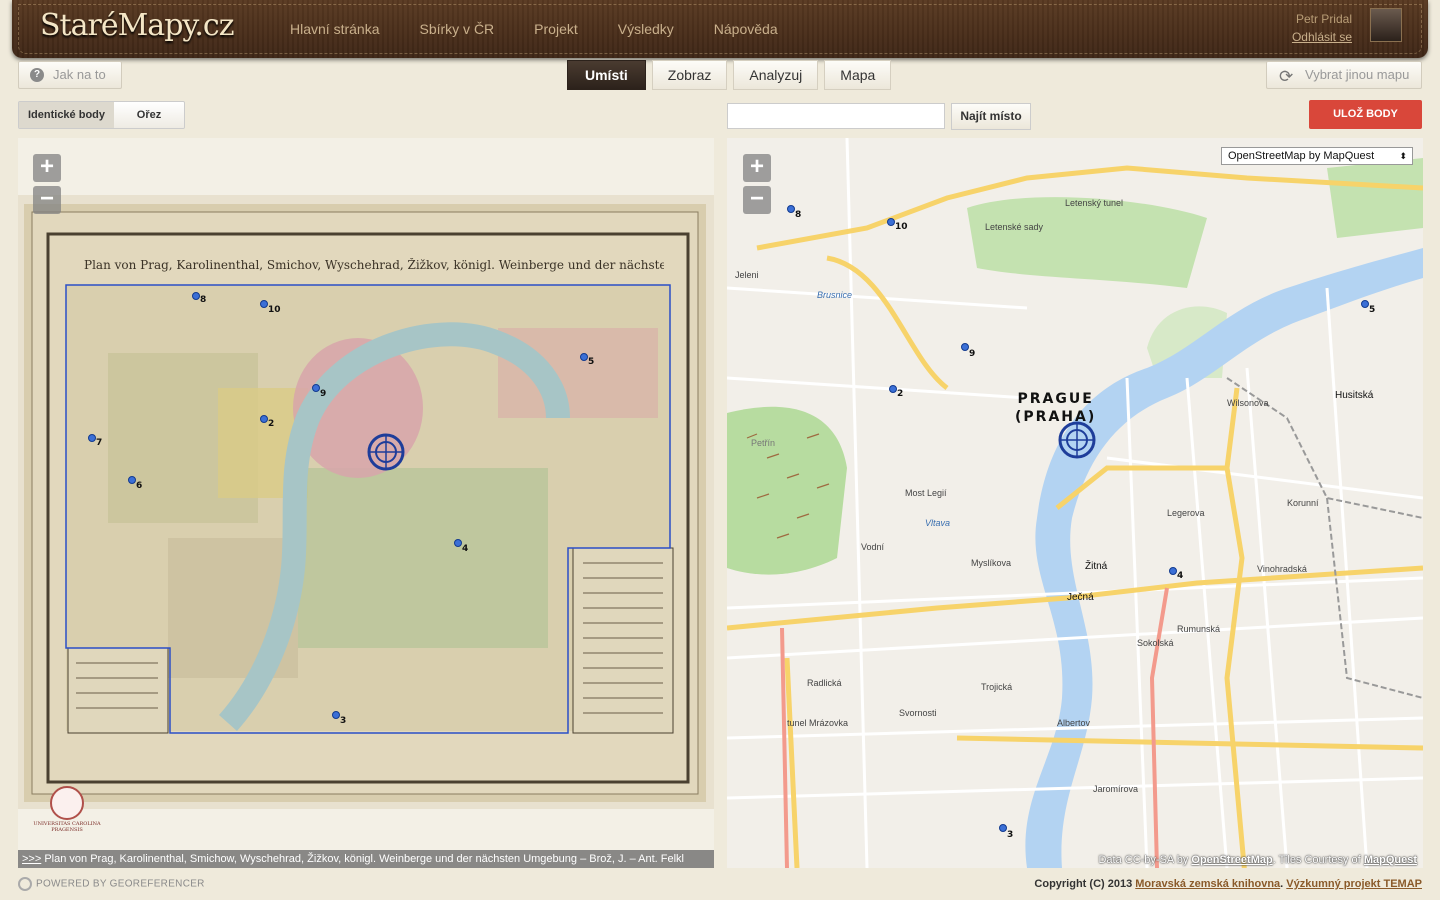 This screenshot has width=1440, height=900. What do you see at coordinates (456, 29) in the screenshot?
I see `nav-collections: Sbírky v ČR` at bounding box center [456, 29].